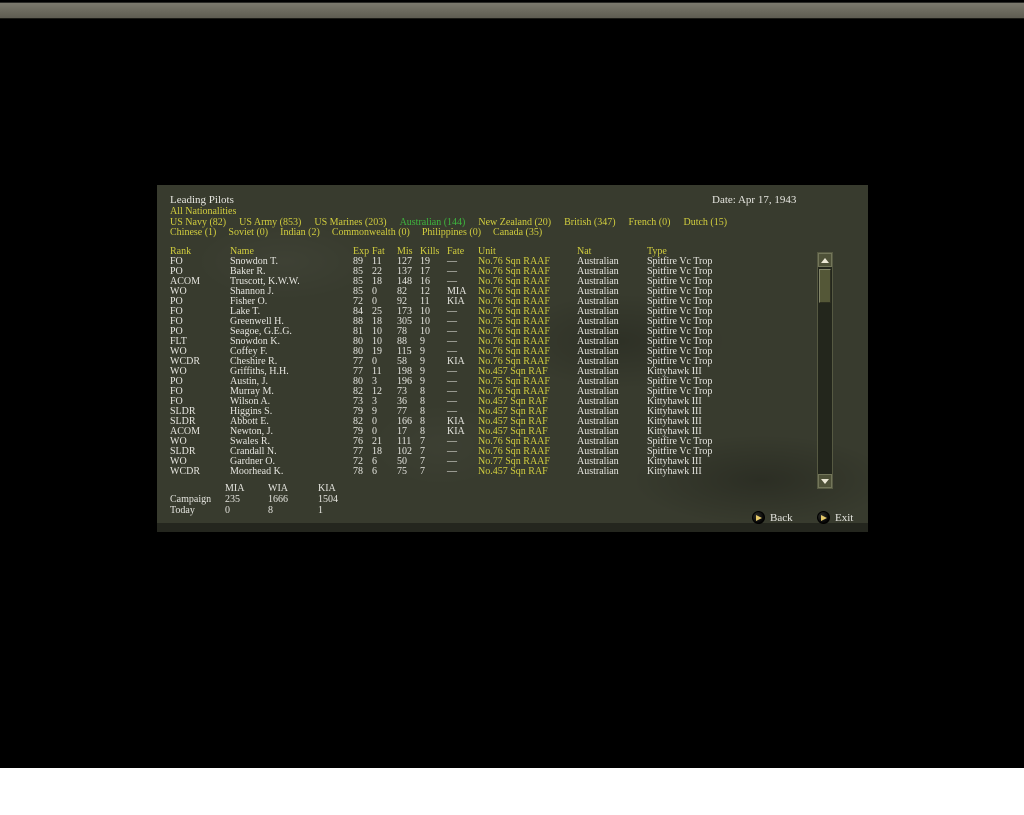 The width and height of the screenshot is (1024, 815). Describe the element at coordinates (825, 286) in the screenshot. I see `scrollbar-thumb` at that location.